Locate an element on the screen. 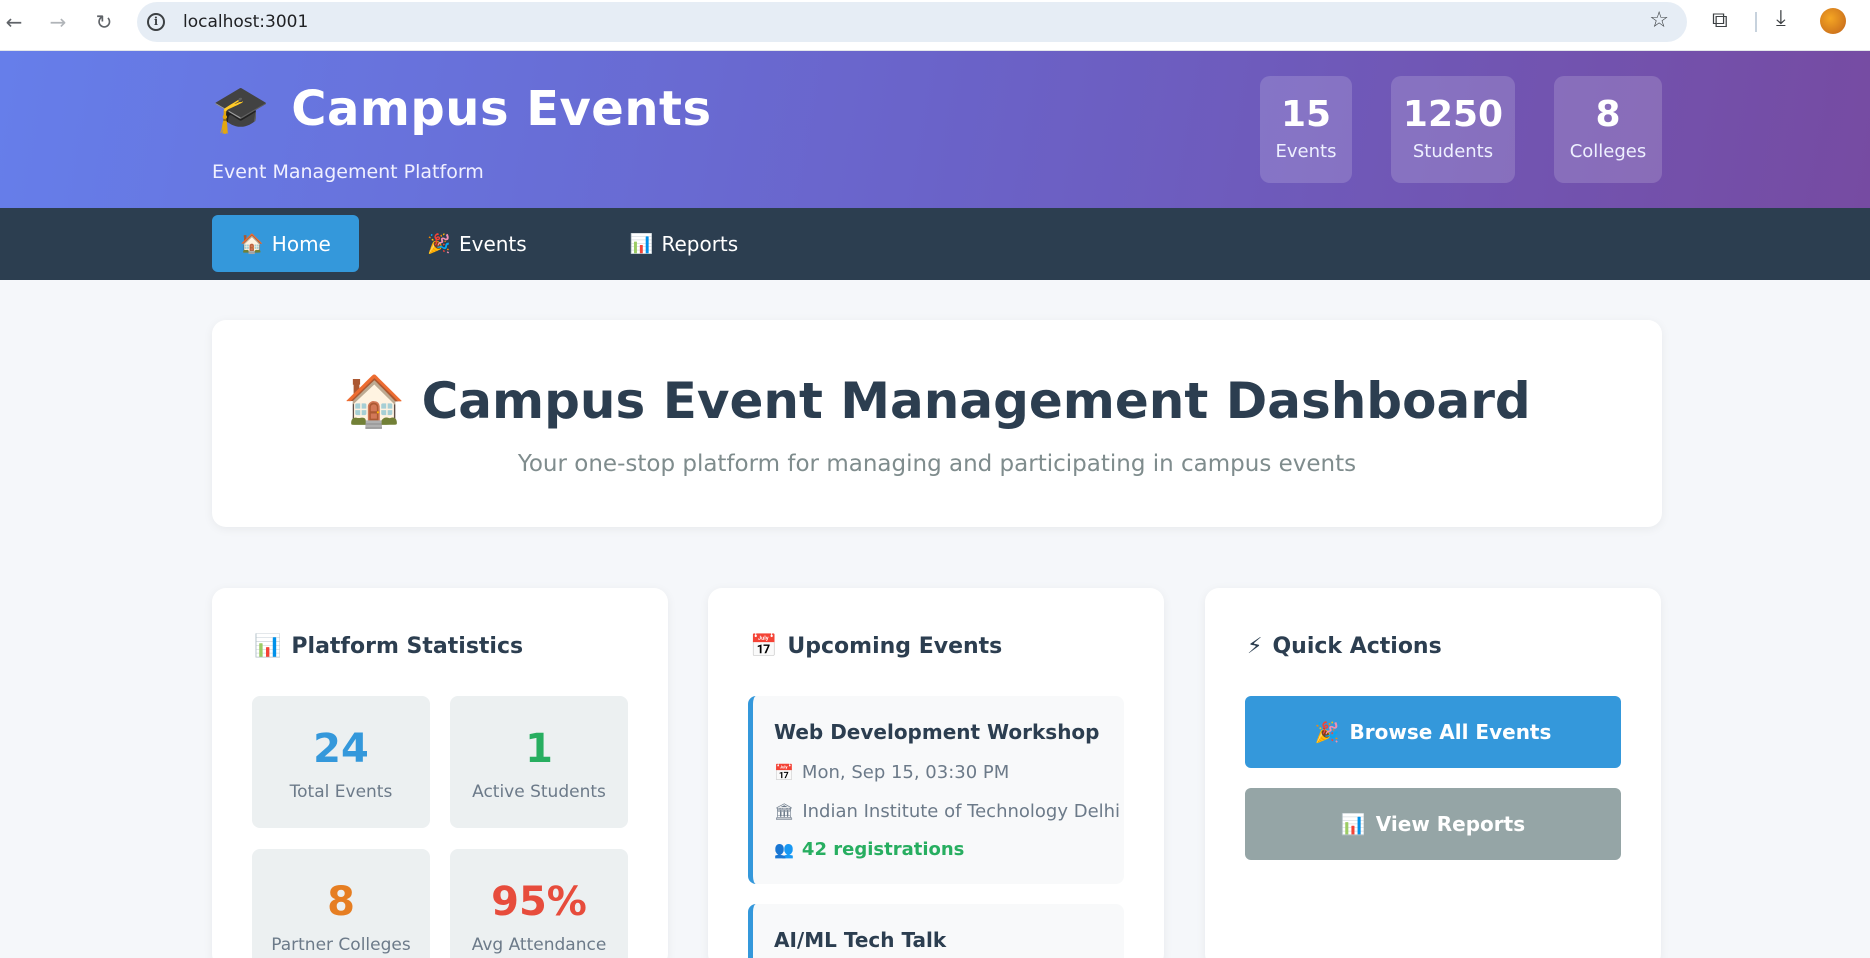 This screenshot has width=1870, height=958. download-icon: ⤓ is located at coordinates (1781, 18).